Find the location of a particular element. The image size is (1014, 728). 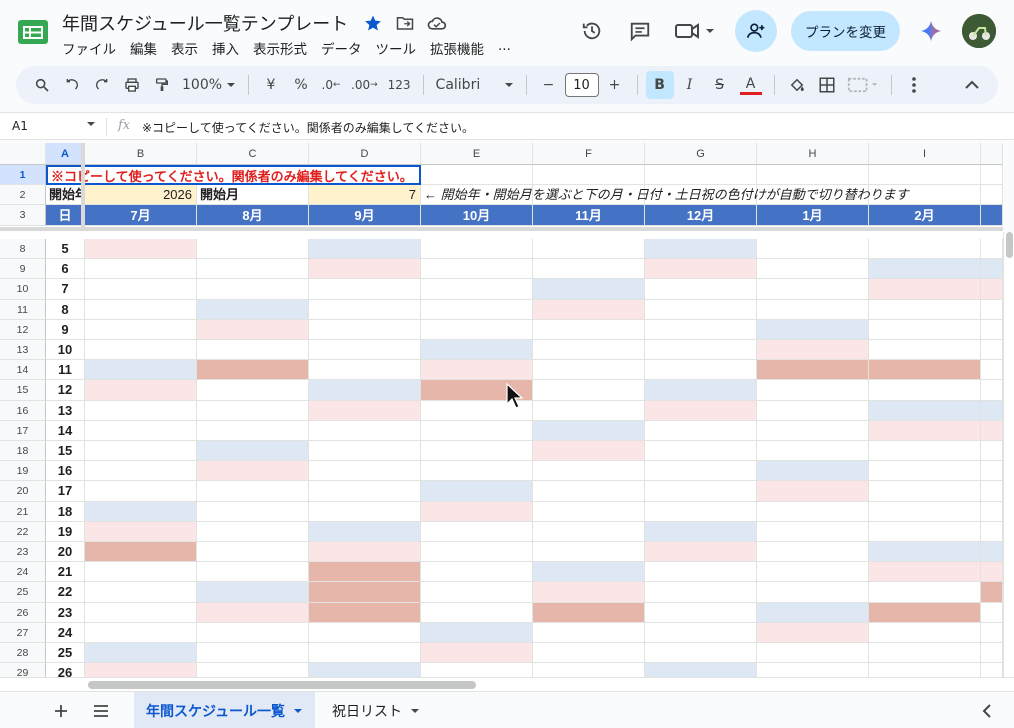

day-number-cell: 15 is located at coordinates (65, 451).